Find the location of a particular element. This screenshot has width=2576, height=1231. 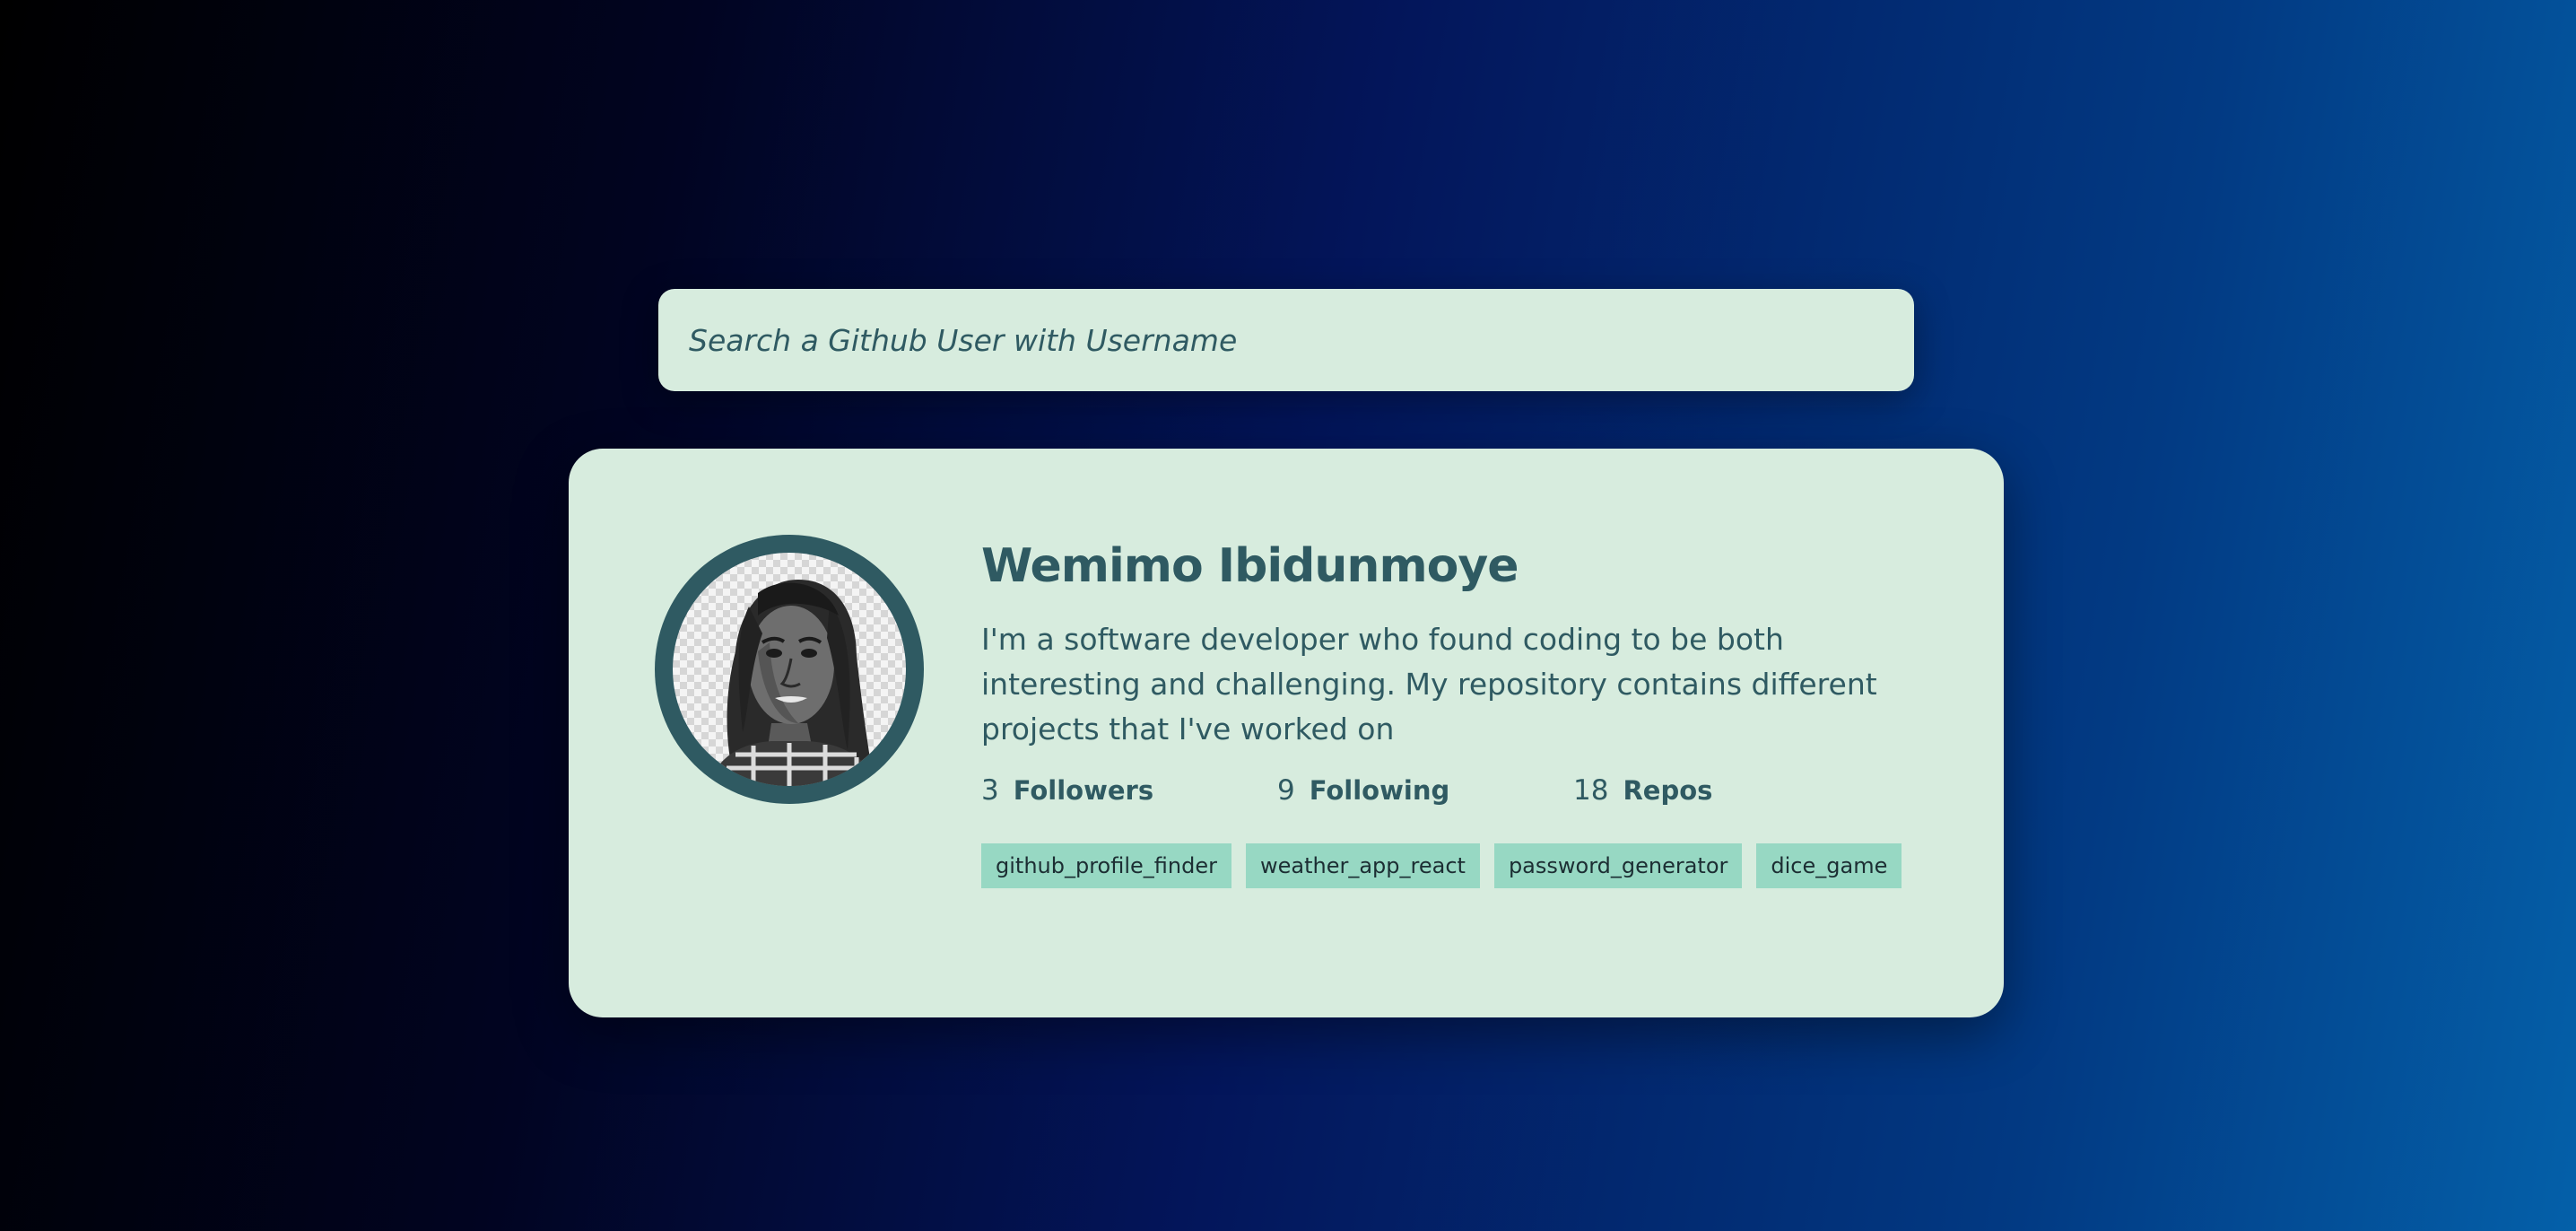

avatar-ring is located at coordinates (789, 669).